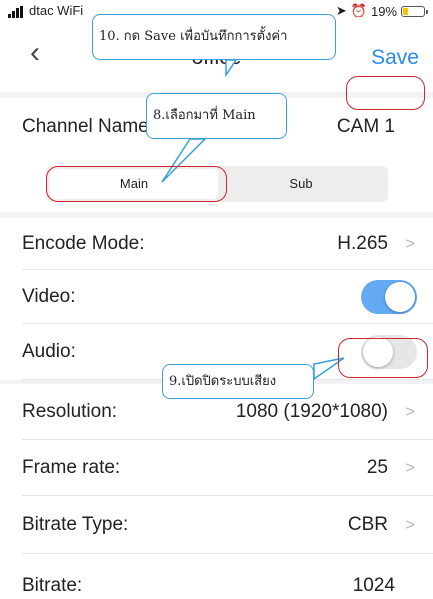 This screenshot has width=433, height=599. Describe the element at coordinates (377, 467) in the screenshot. I see `frame-rate-value: 25` at that location.